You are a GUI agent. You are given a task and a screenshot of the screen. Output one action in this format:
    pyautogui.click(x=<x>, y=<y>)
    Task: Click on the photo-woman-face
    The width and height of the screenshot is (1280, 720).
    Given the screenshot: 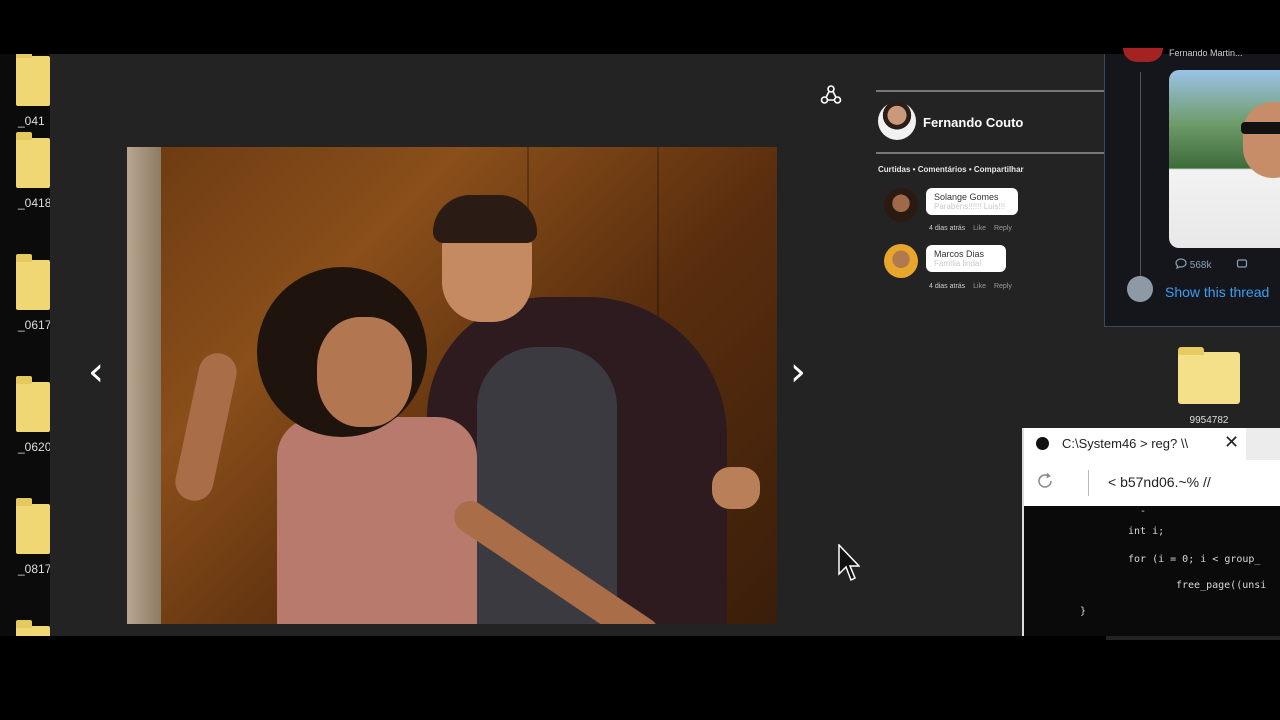 What is the action you would take?
    pyautogui.click(x=364, y=372)
    